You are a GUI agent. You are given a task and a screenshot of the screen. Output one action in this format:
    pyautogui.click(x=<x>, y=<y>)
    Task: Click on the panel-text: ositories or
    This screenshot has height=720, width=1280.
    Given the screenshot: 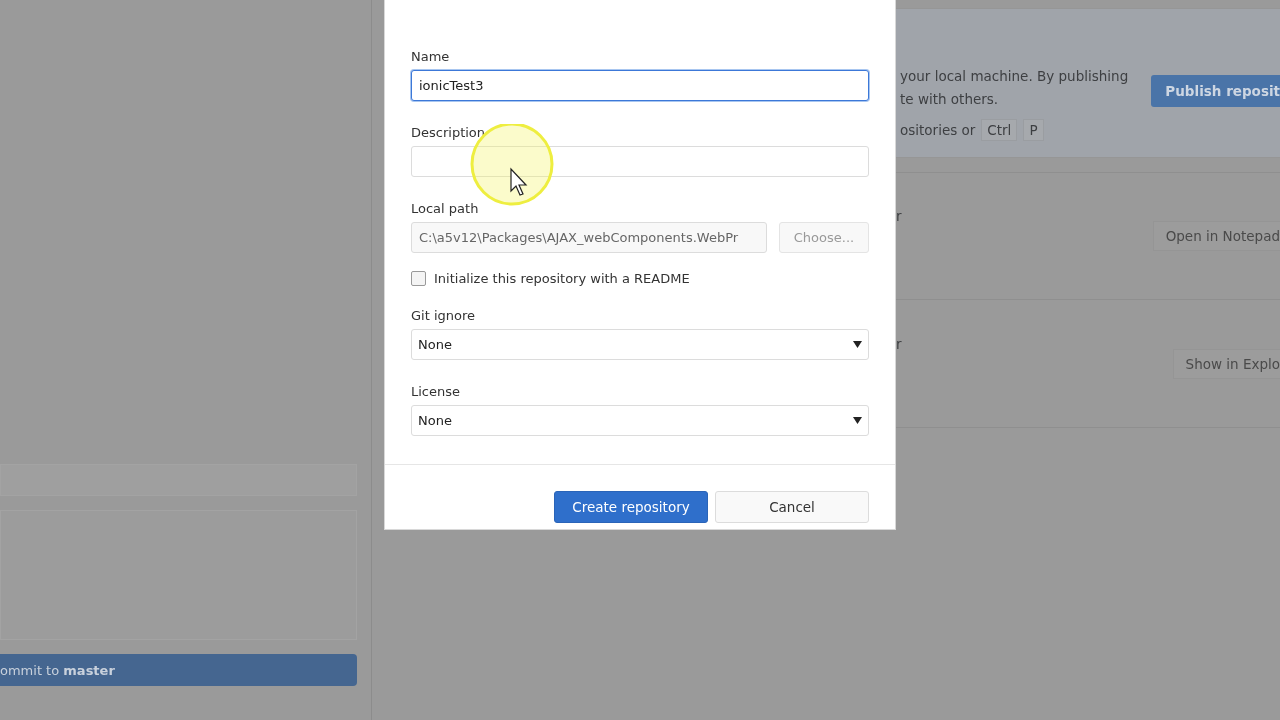 What is the action you would take?
    pyautogui.click(x=938, y=130)
    